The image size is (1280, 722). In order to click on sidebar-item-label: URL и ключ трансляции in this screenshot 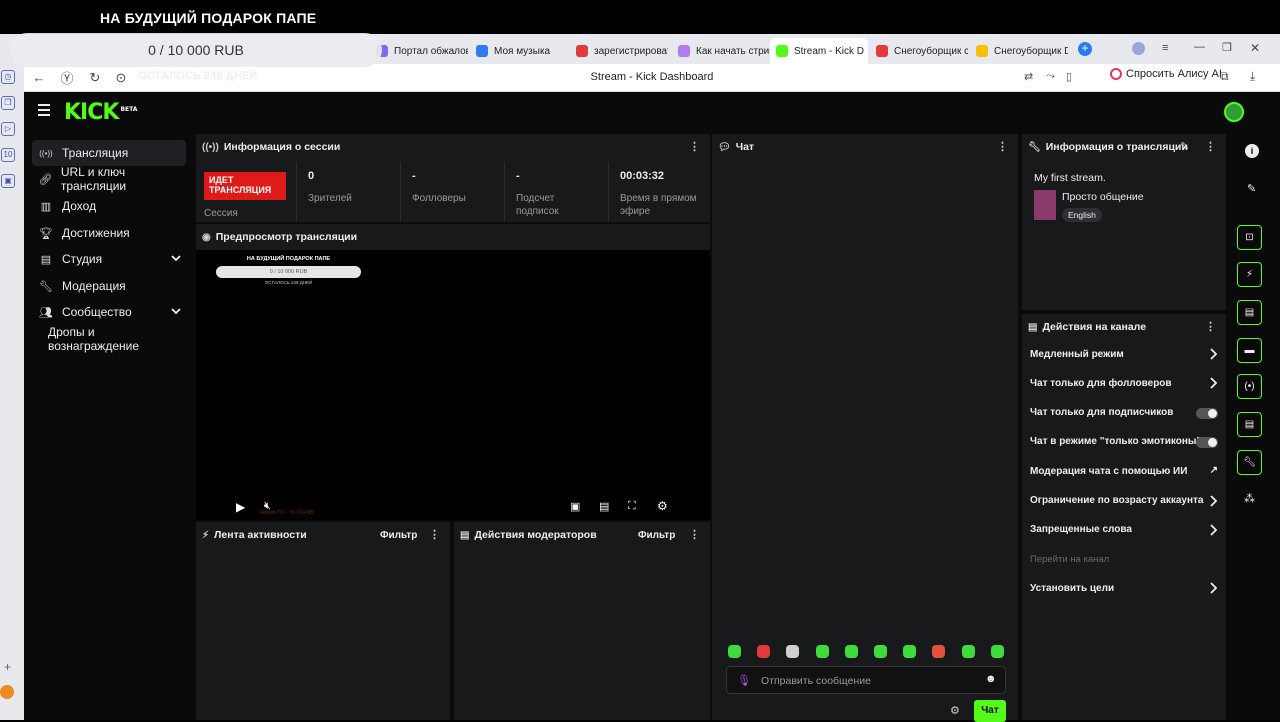, I will do `click(93, 179)`.